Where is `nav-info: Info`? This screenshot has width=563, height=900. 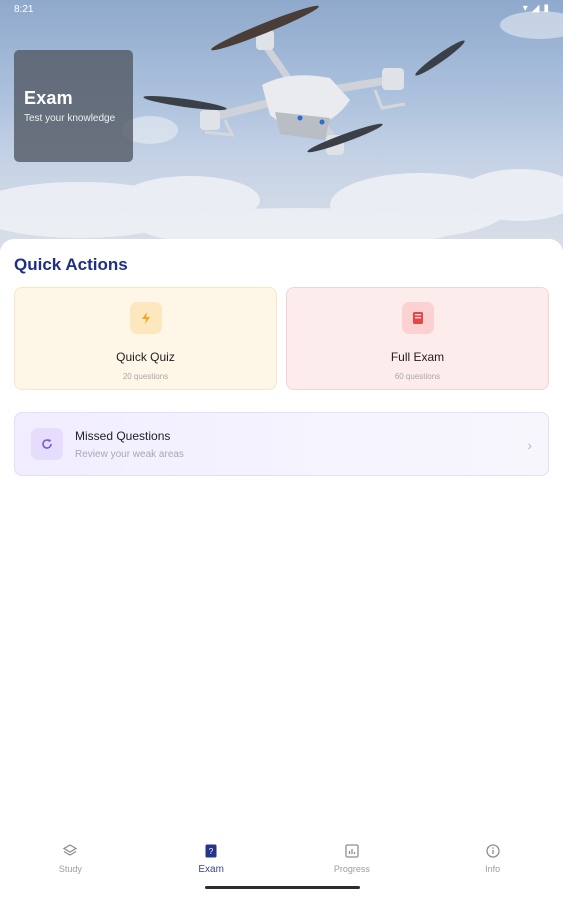
nav-info: Info is located at coordinates (492, 866).